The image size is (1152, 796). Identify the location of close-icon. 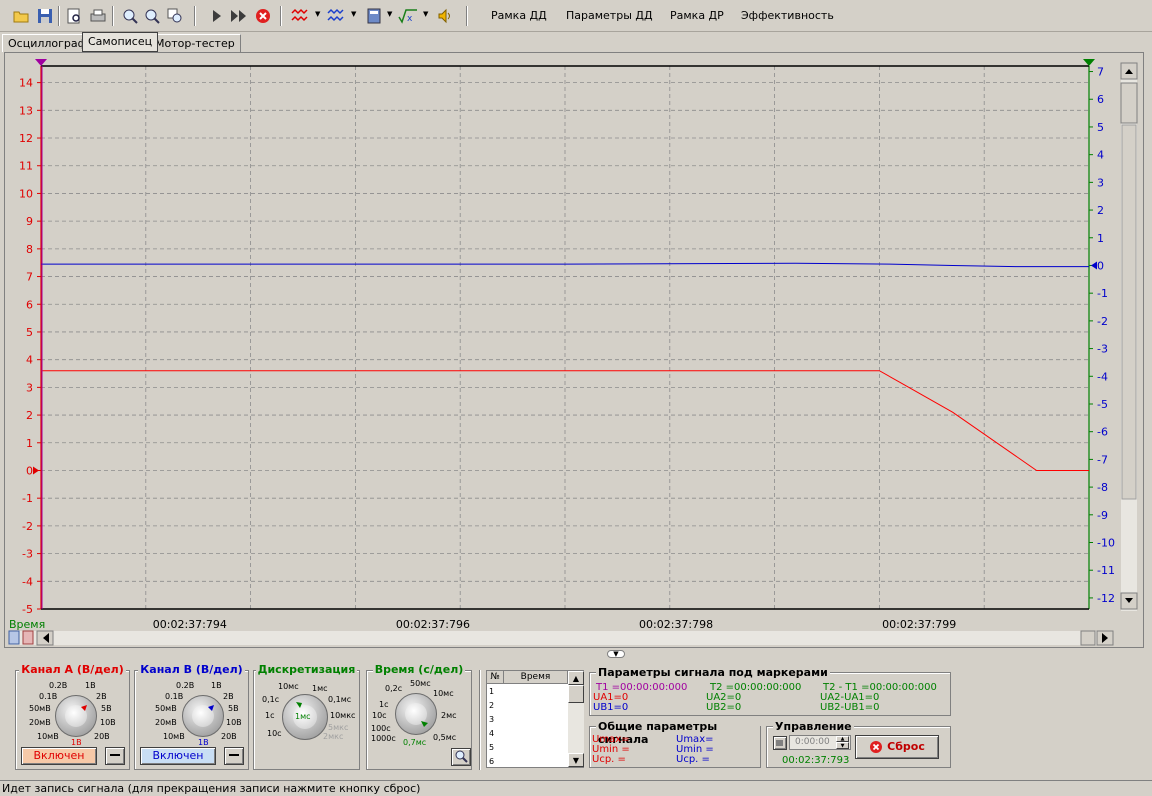
(876, 747).